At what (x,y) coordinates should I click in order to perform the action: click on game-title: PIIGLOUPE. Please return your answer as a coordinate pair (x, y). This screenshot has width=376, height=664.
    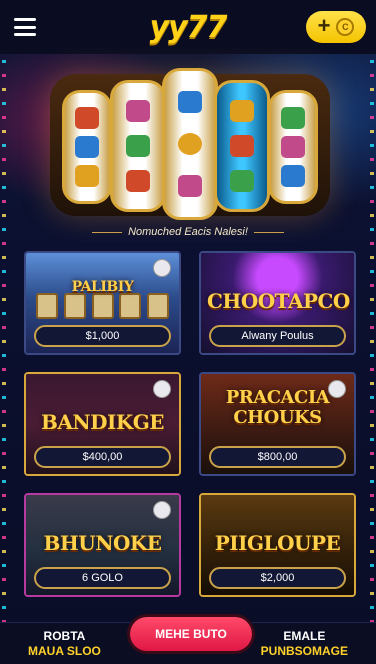
    Looking at the image, I should click on (277, 543).